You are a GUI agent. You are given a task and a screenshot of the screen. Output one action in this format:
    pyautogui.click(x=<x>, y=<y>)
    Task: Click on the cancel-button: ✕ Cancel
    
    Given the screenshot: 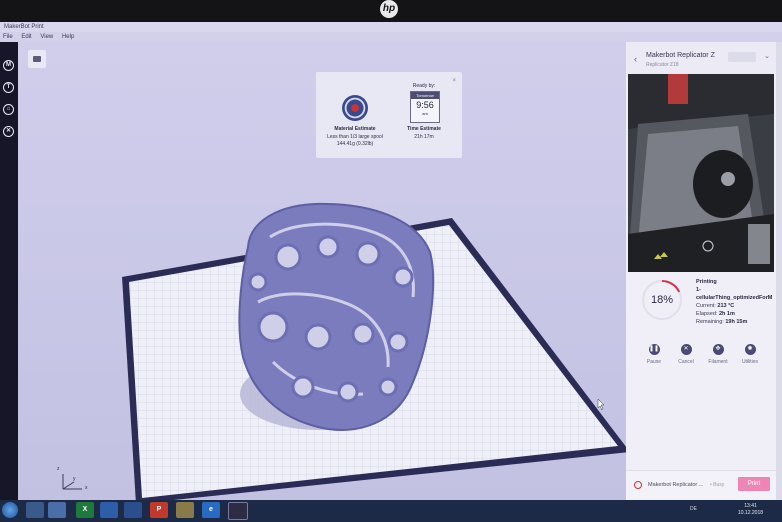 What is the action you would take?
    pyautogui.click(x=686, y=354)
    